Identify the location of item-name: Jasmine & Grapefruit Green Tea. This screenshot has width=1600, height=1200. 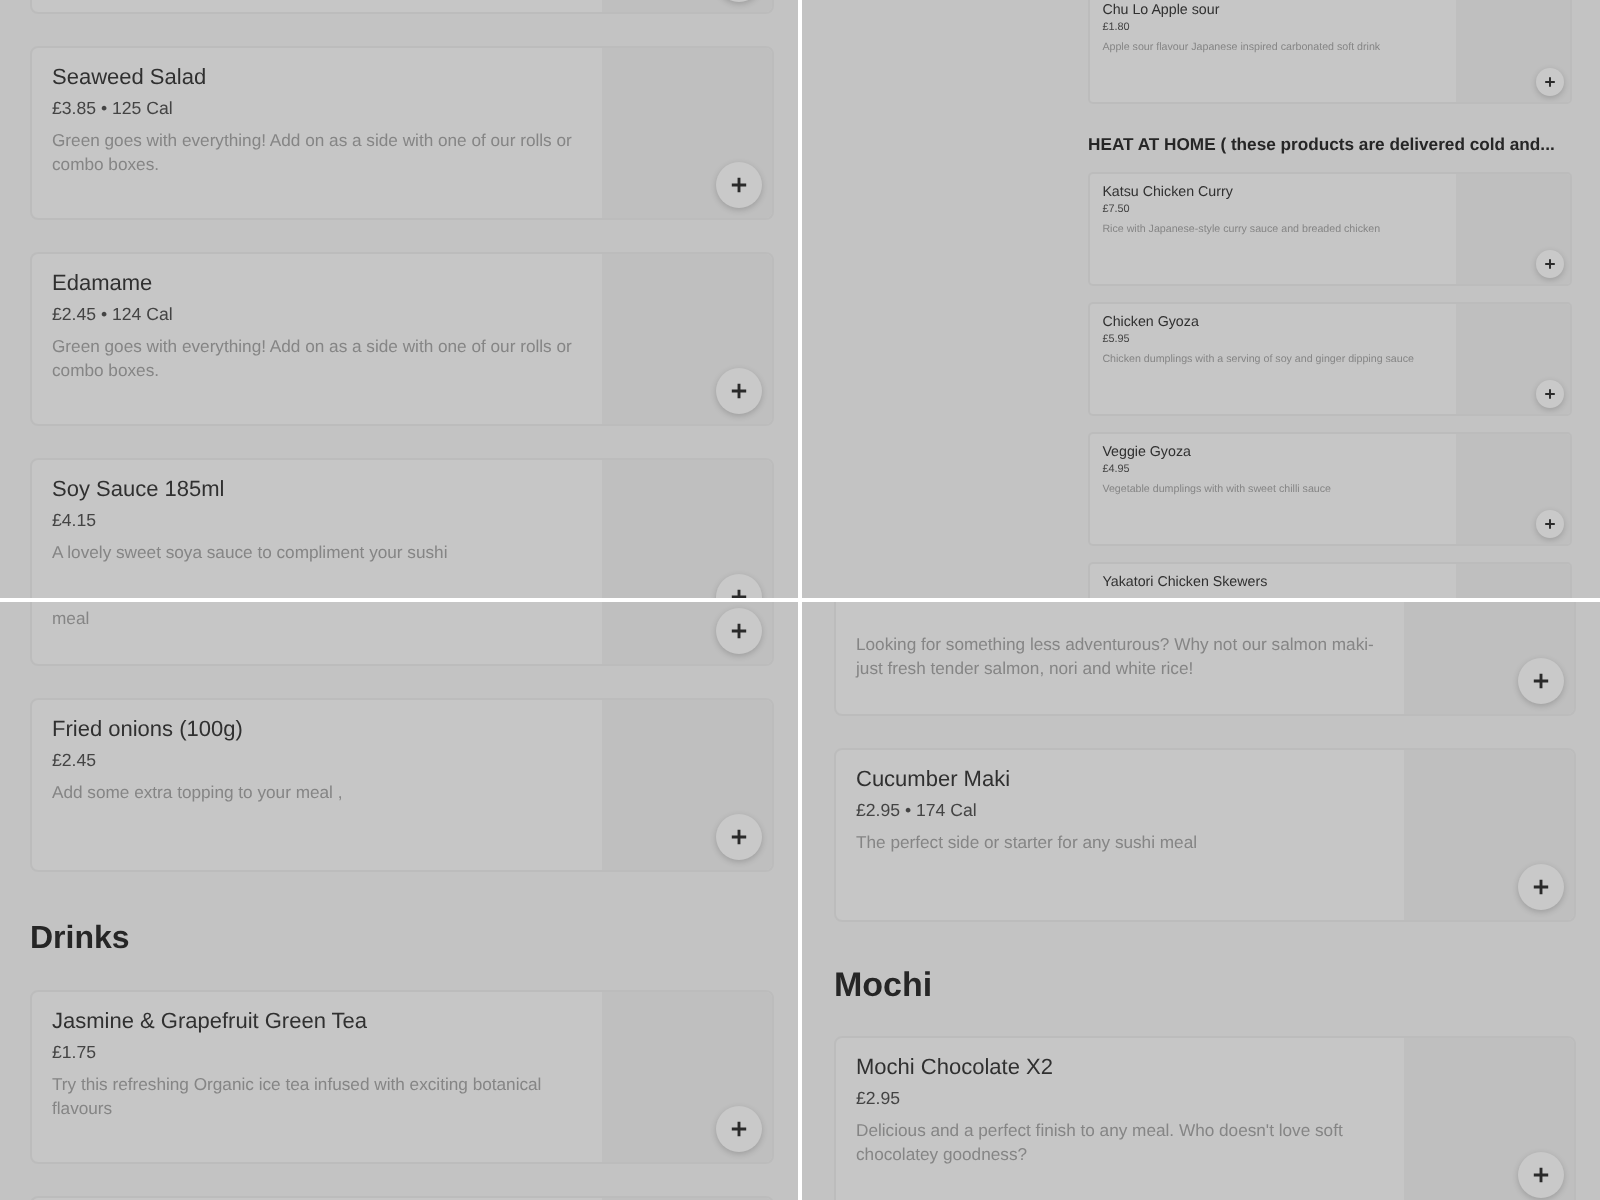
(211, 1023).